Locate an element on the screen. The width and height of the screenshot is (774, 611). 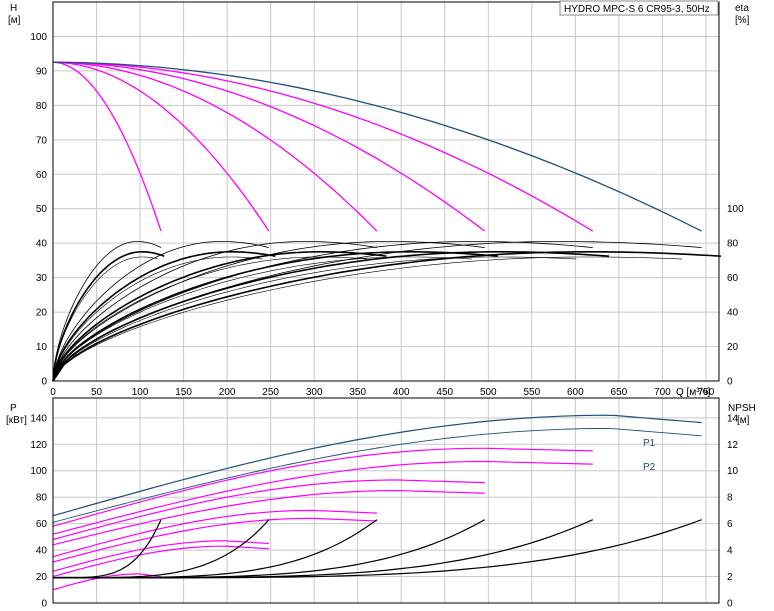
eta-tick-label: 100 is located at coordinates (735, 209).